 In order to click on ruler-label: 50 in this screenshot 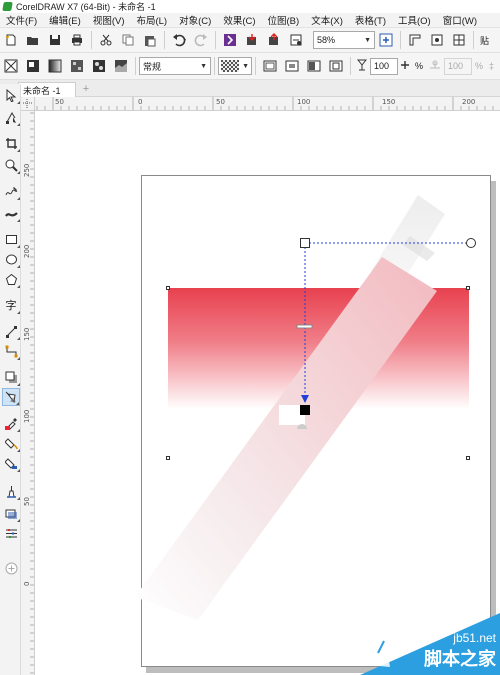, I will do `click(27, 501)`.